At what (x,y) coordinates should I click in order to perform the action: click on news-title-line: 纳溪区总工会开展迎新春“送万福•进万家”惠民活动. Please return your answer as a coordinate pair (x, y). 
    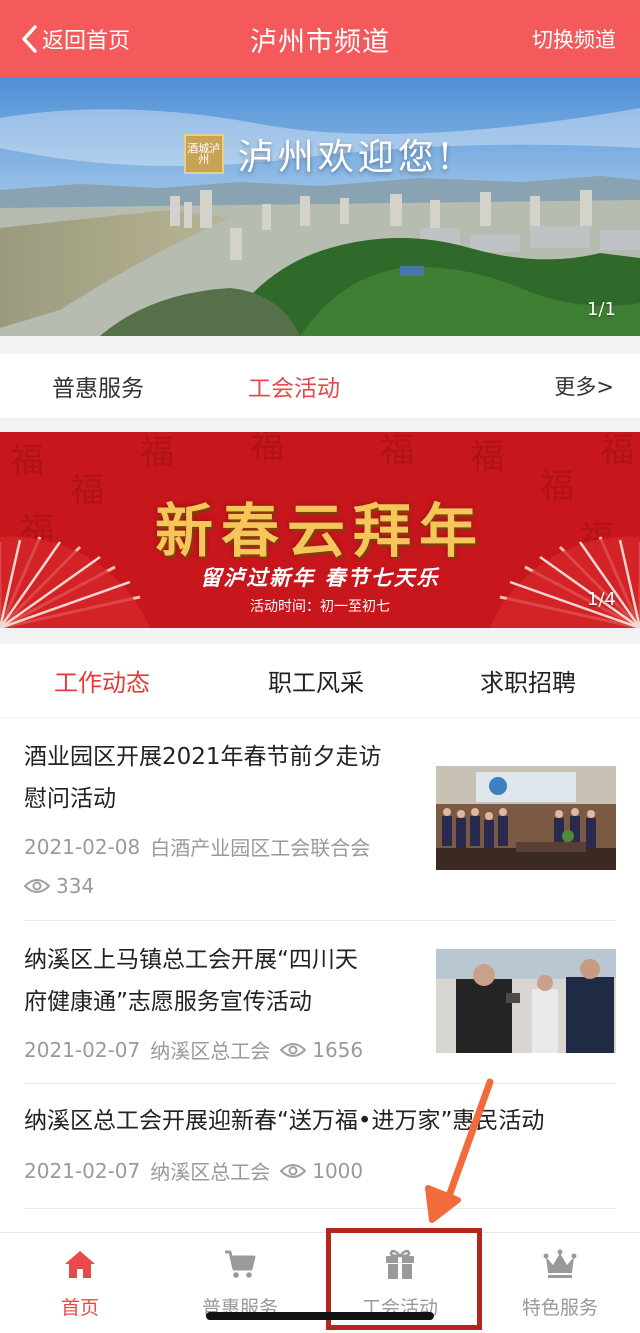
    Looking at the image, I should click on (284, 1121).